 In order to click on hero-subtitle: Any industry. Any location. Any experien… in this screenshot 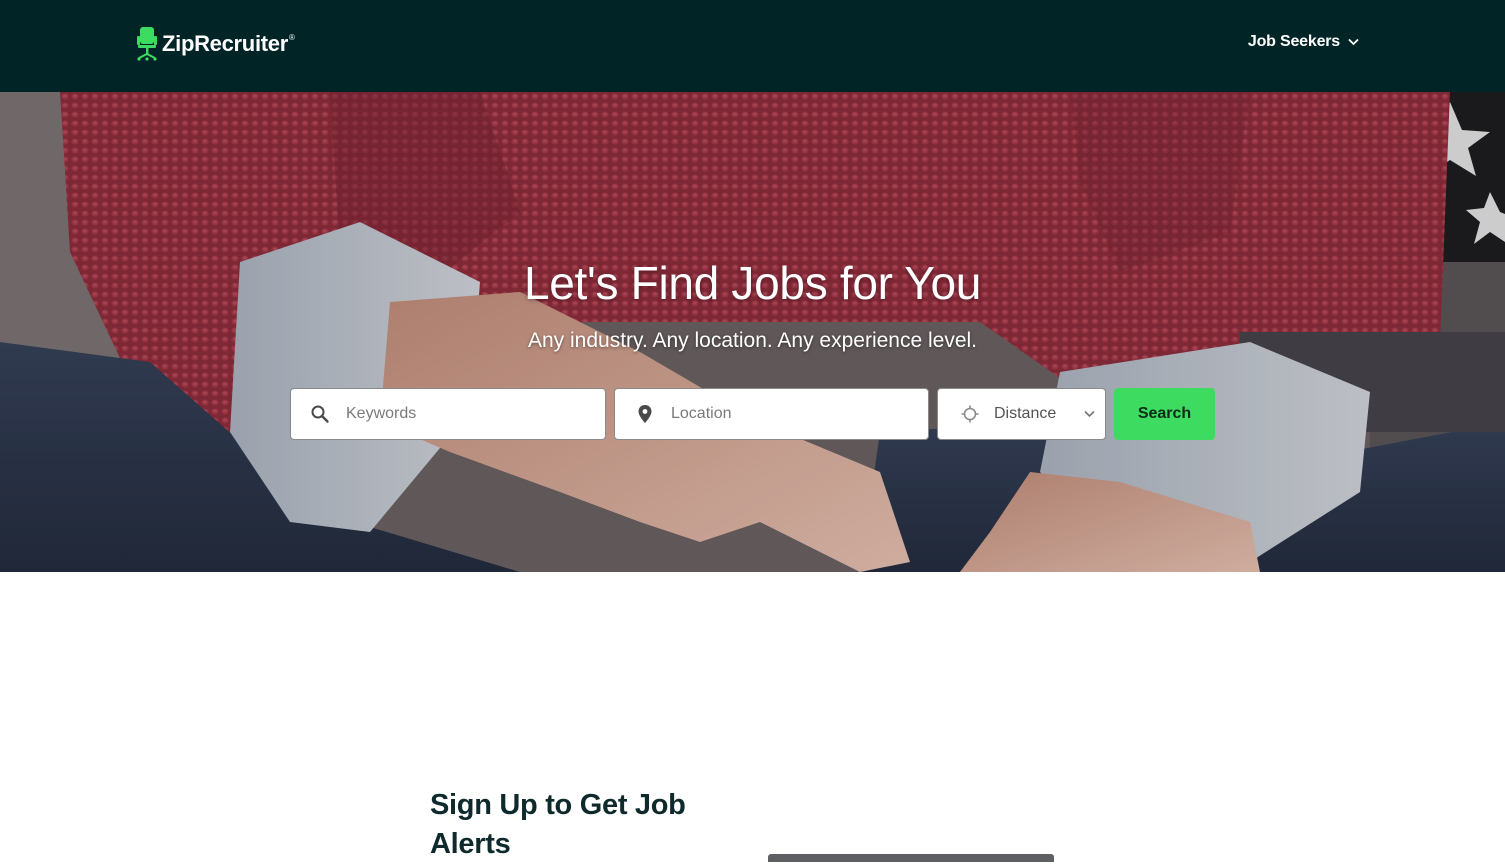, I will do `click(752, 340)`.